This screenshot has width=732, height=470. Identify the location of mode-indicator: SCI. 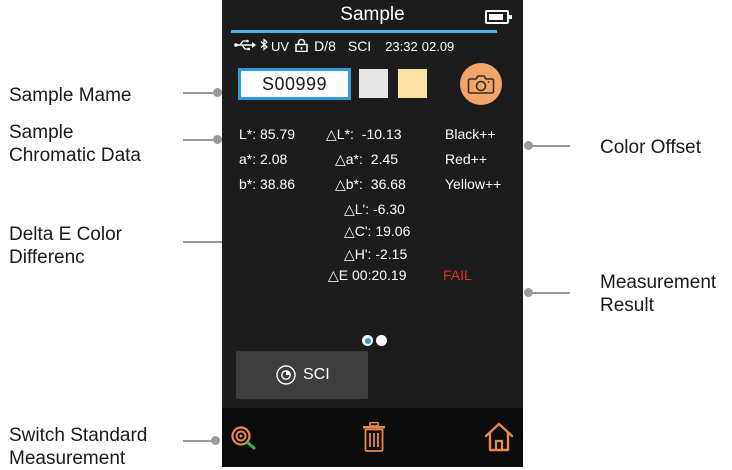
(359, 46).